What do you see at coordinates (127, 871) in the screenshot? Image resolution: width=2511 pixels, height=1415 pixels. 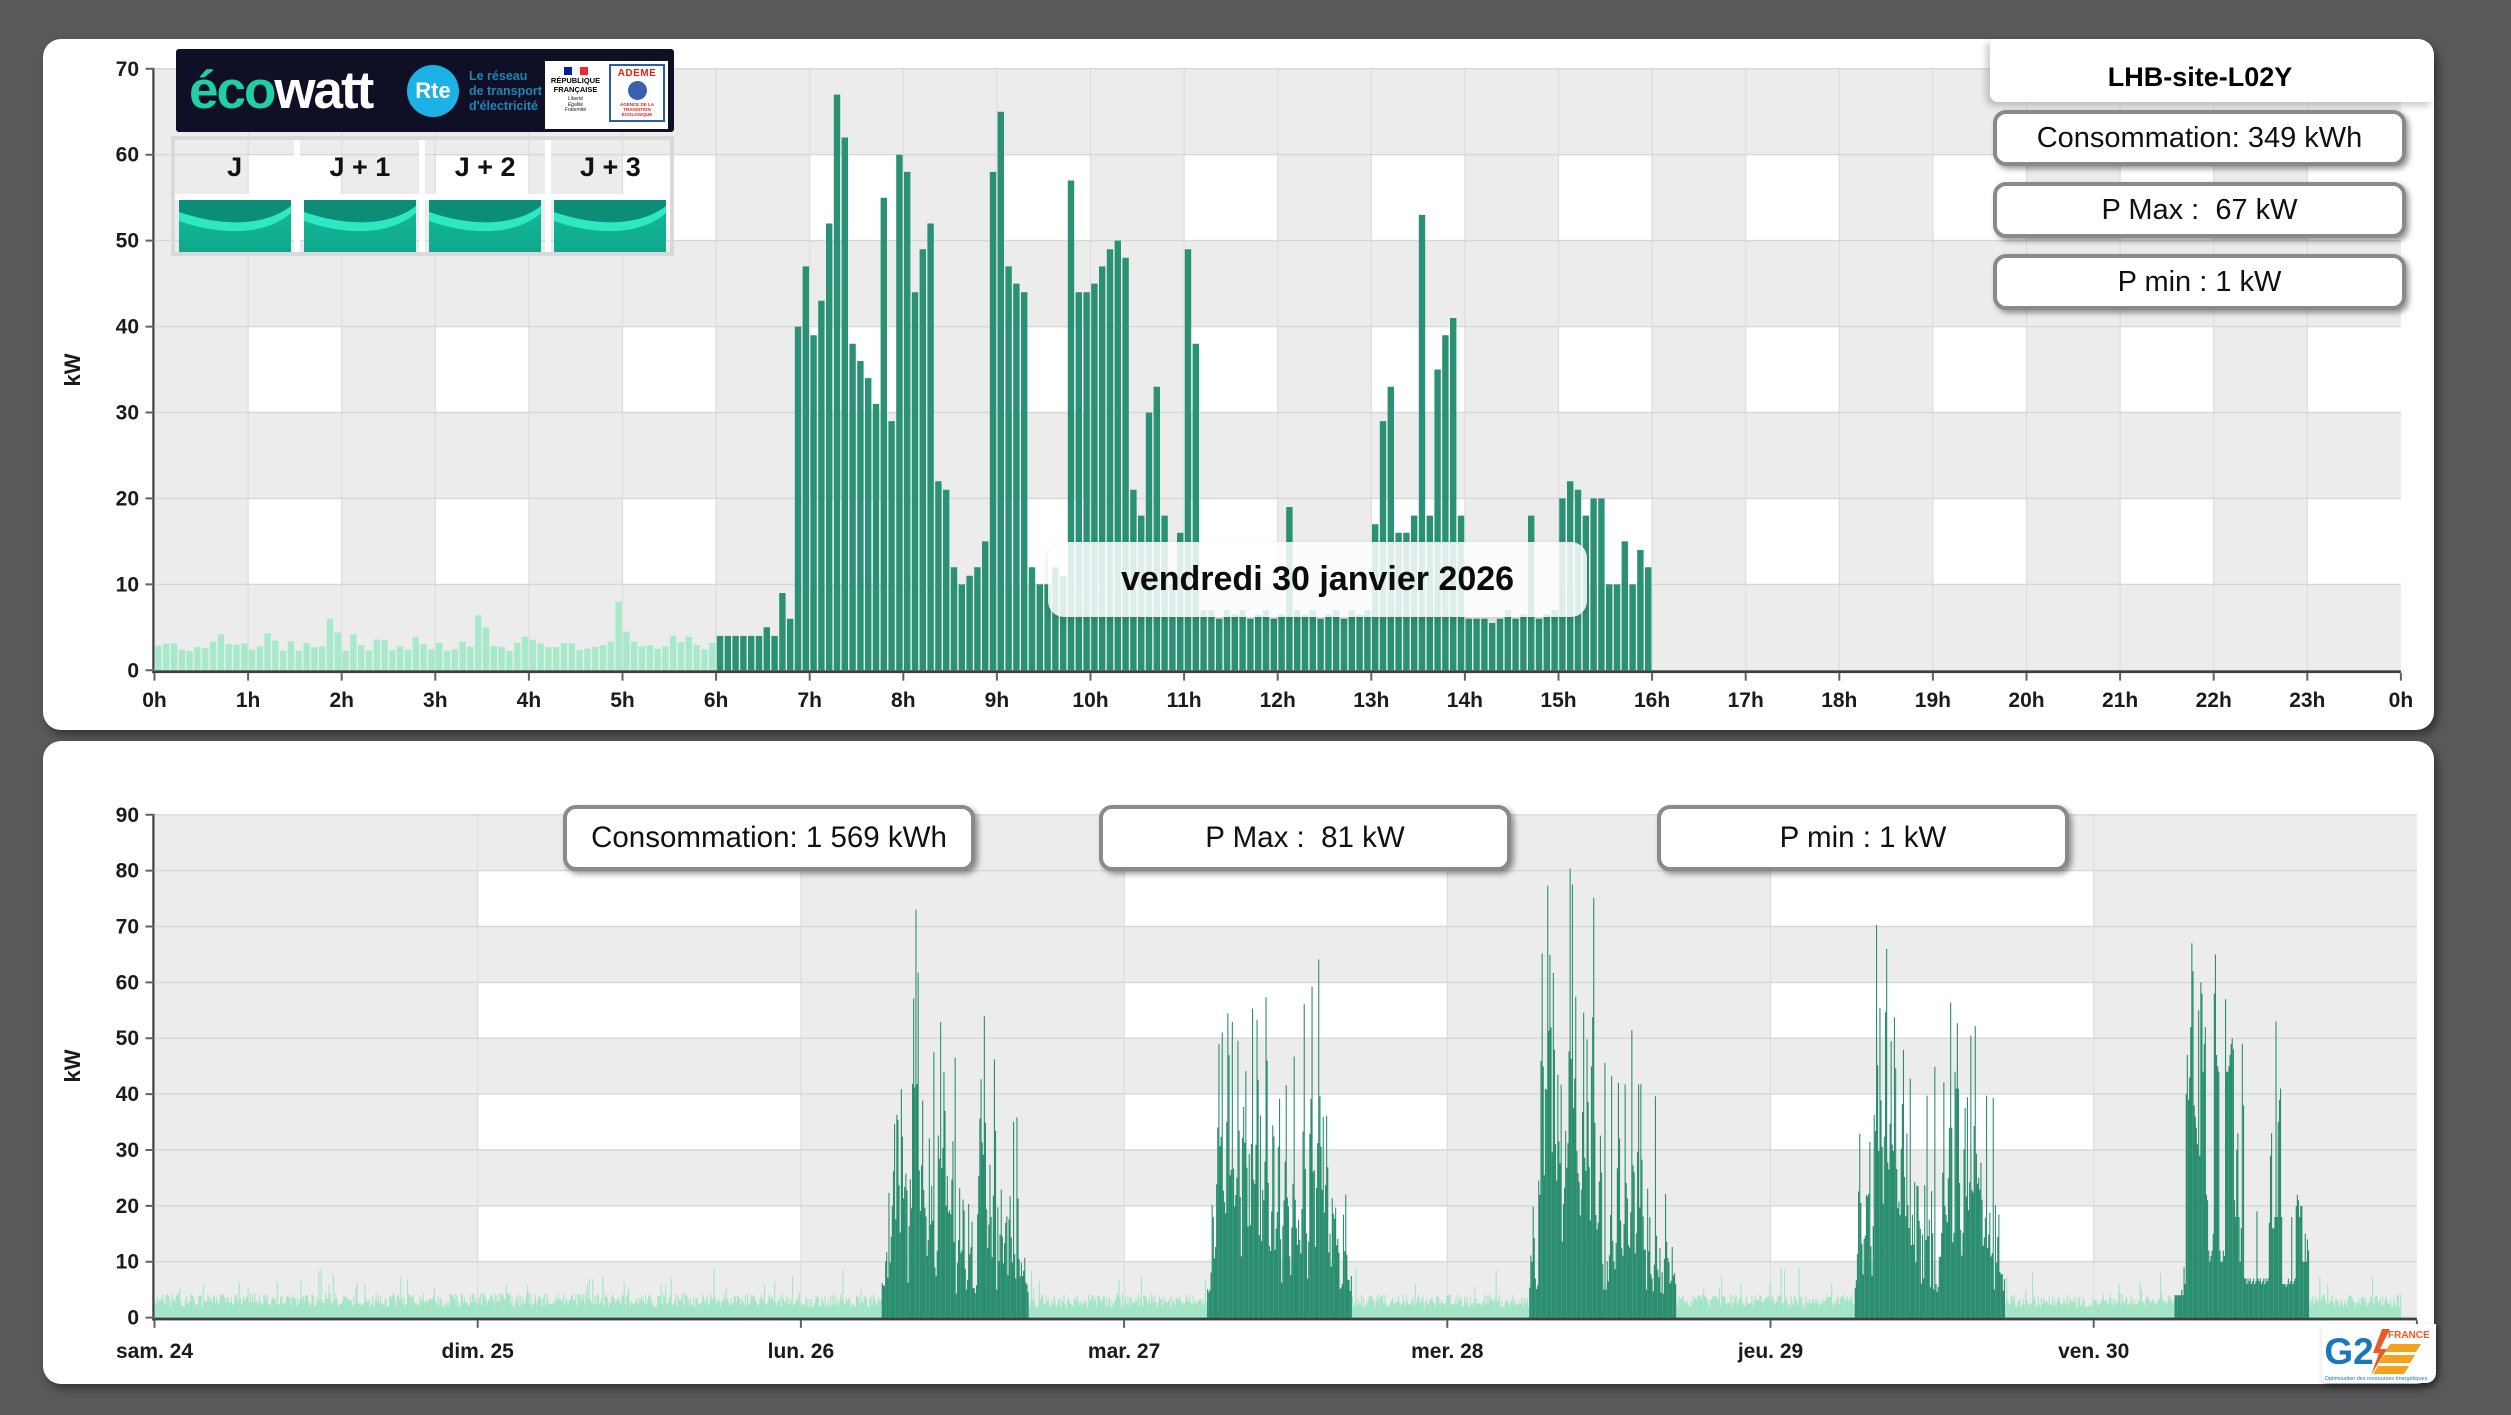 I see `svg-text: 80` at bounding box center [127, 871].